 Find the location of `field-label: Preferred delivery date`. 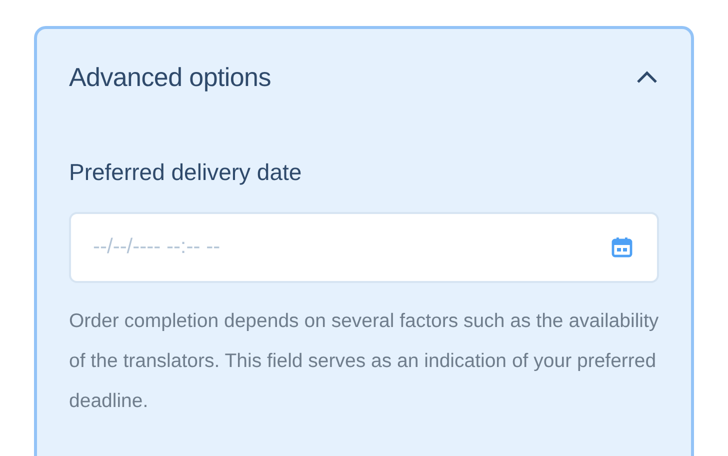

field-label: Preferred delivery date is located at coordinates (186, 172).